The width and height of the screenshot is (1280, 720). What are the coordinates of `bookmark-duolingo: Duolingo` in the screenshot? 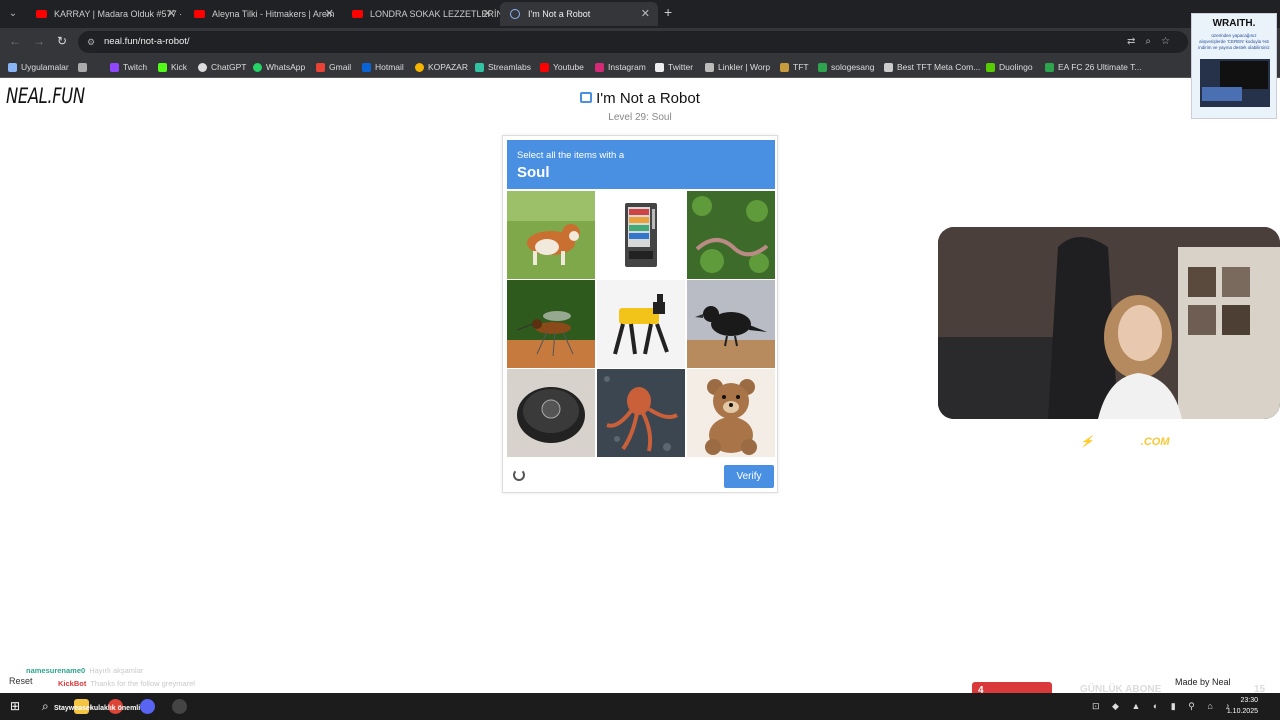 It's located at (1009, 67).